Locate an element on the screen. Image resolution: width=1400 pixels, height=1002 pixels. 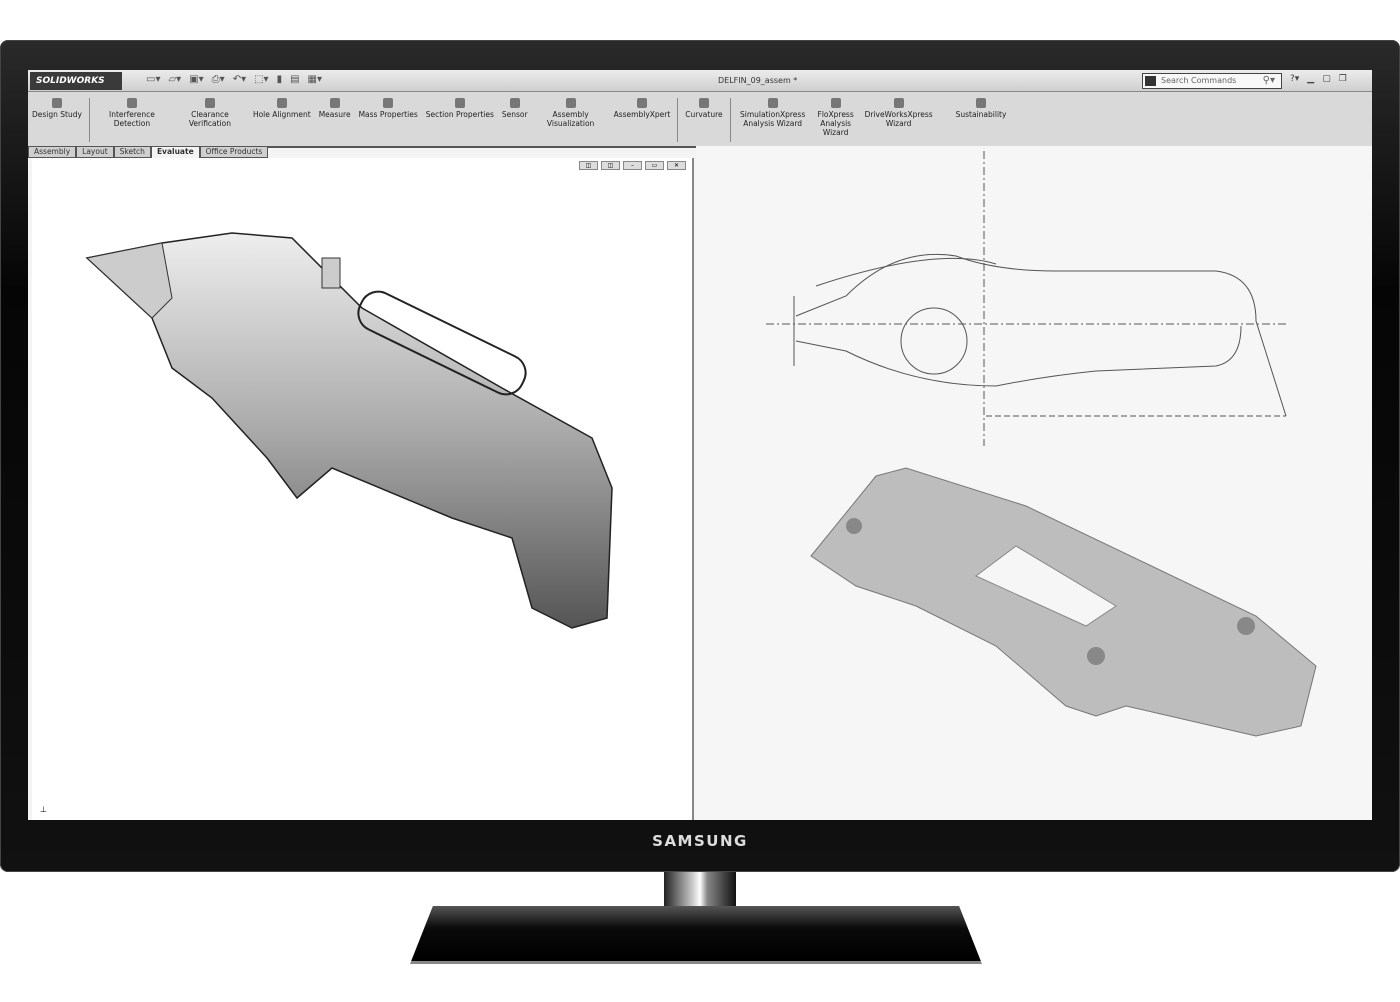
window-controls: ?▾ ▁ ▢ ❐ is located at coordinates (1318, 79).